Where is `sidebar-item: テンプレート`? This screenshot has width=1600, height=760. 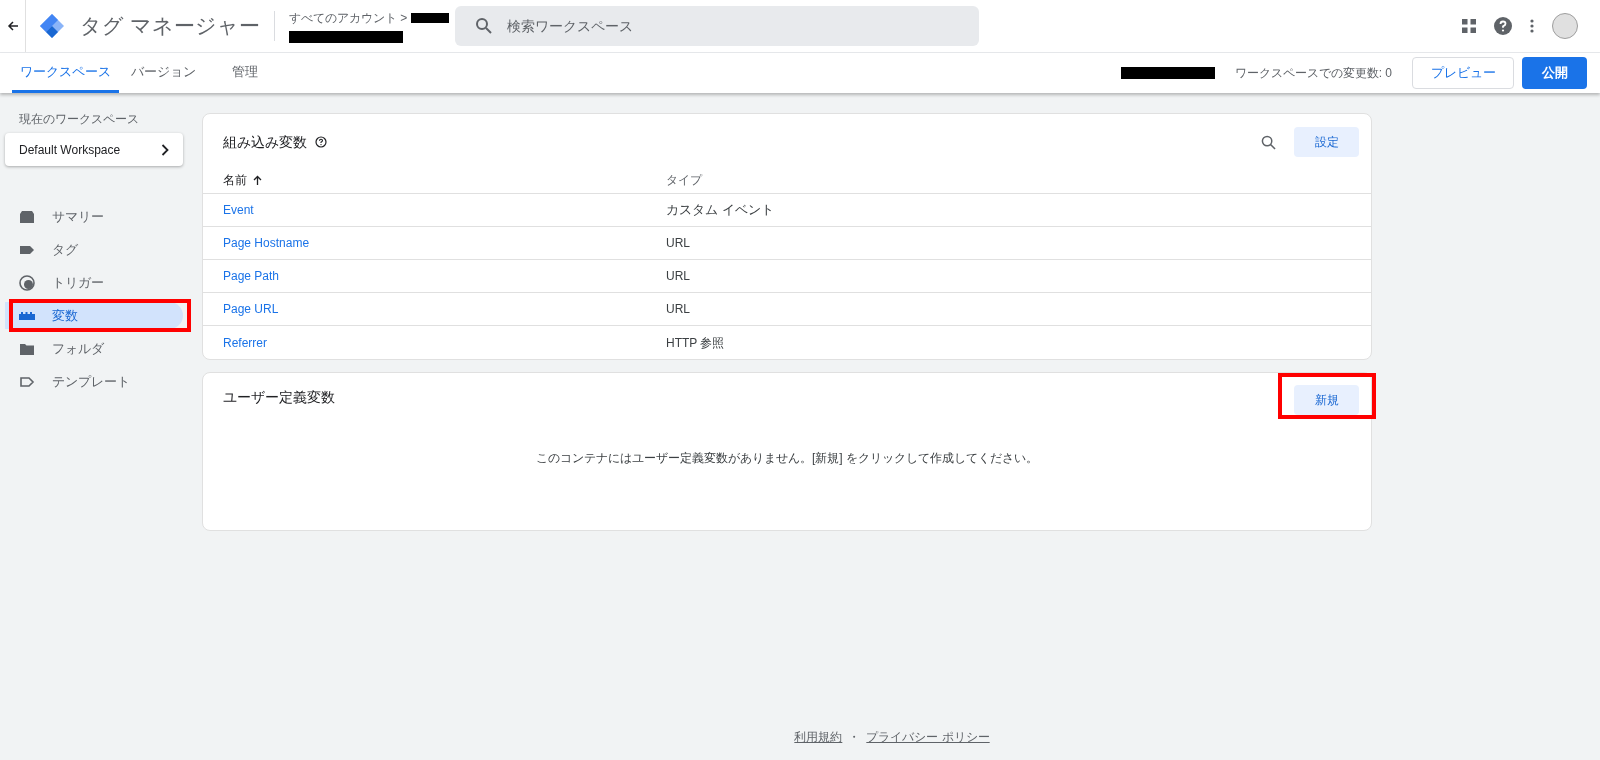
sidebar-item: テンプレート is located at coordinates (94, 381).